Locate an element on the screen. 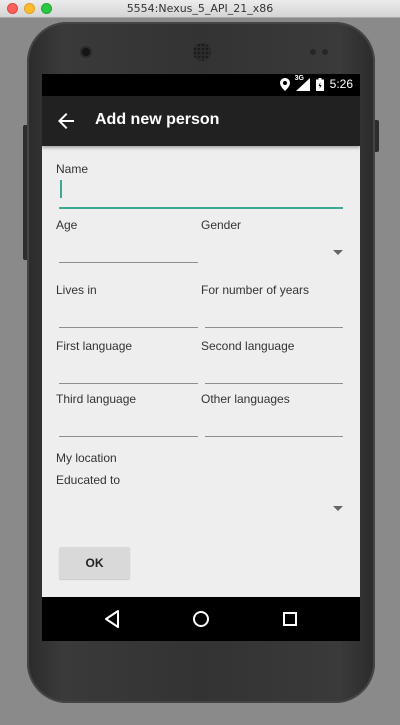 This screenshot has width=400, height=725. years-input is located at coordinates (274, 314).